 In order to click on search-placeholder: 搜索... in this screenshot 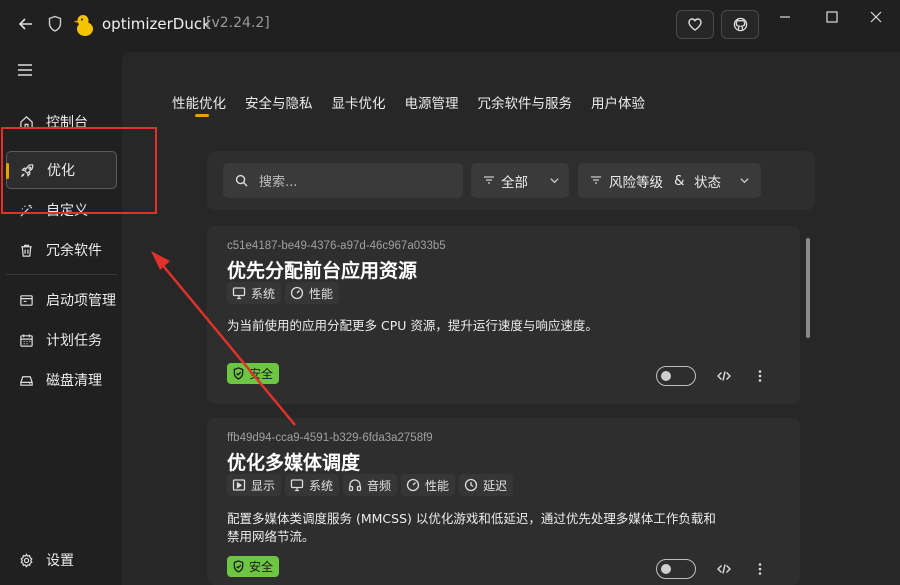, I will do `click(278, 182)`.